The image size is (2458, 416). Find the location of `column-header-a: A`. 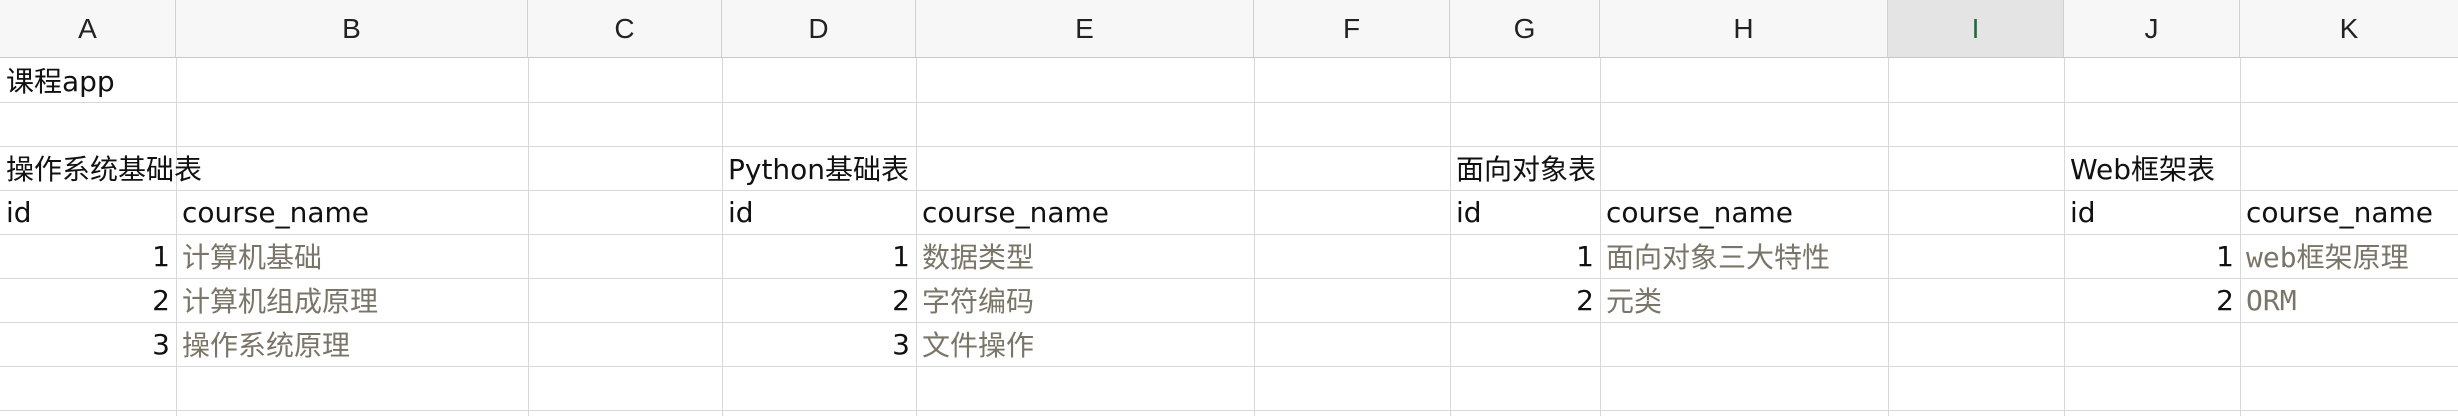

column-header-a: A is located at coordinates (88, 28).